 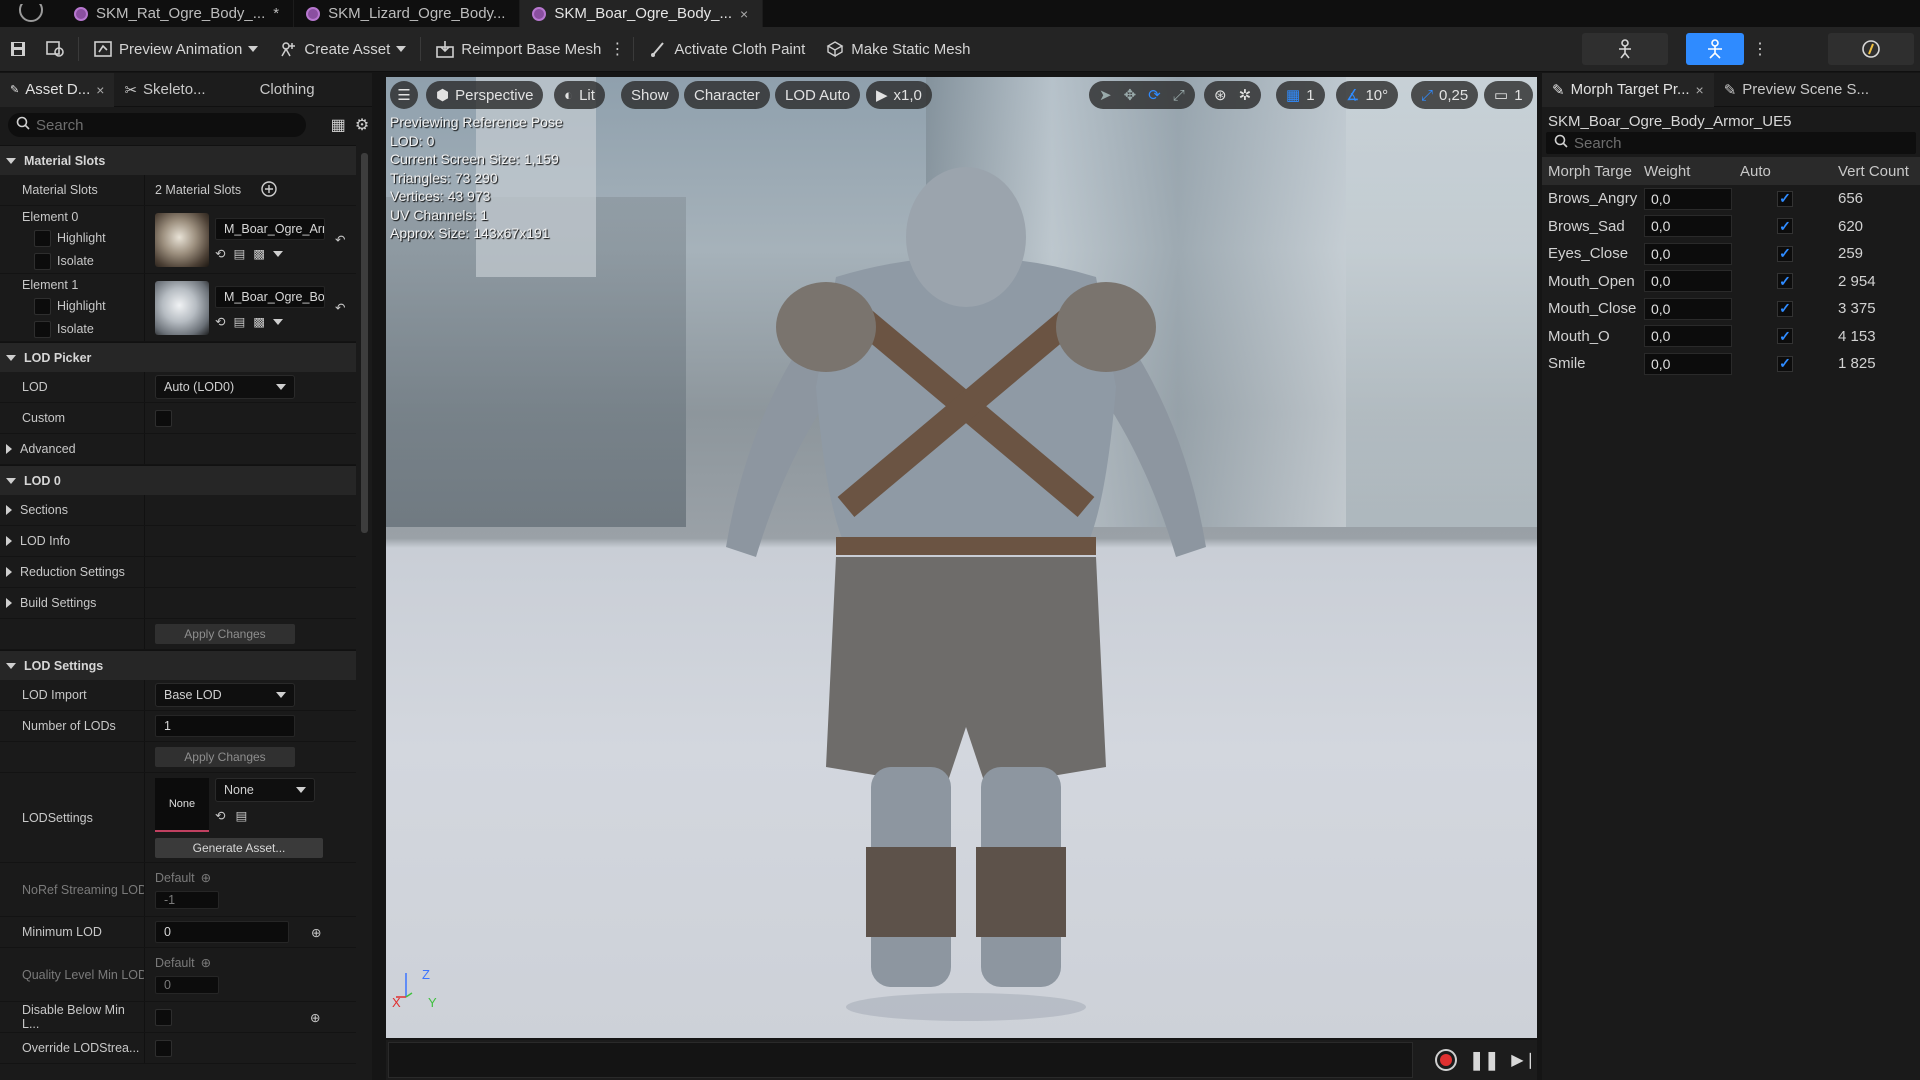 I want to click on world-local-icon: ⊛, so click(x=1220, y=95).